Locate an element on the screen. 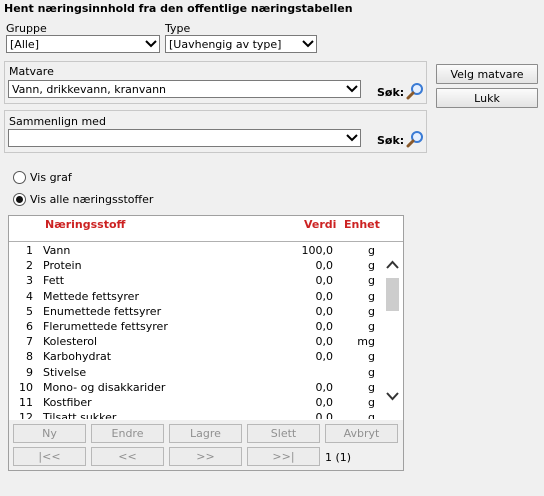 This screenshot has width=544, height=496. row-number: 7 is located at coordinates (29, 342).